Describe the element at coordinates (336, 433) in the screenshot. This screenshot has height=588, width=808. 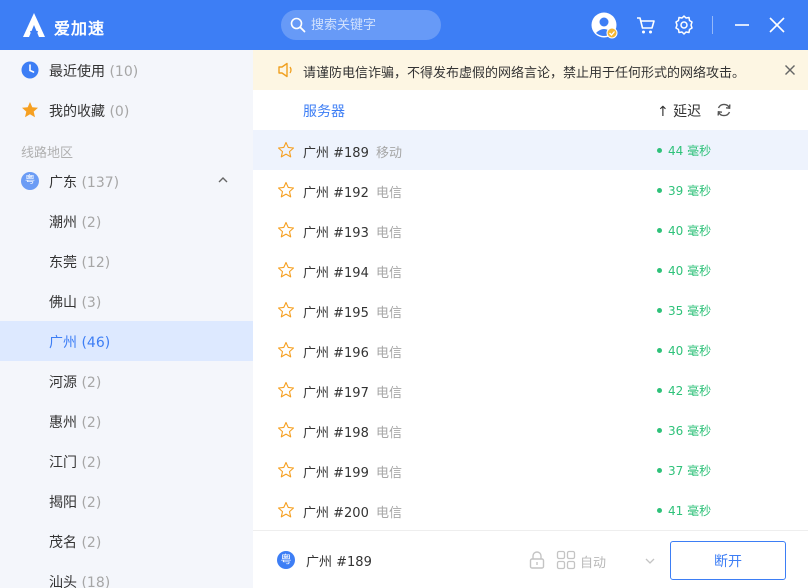
I see `server-name: 广州 #198` at that location.